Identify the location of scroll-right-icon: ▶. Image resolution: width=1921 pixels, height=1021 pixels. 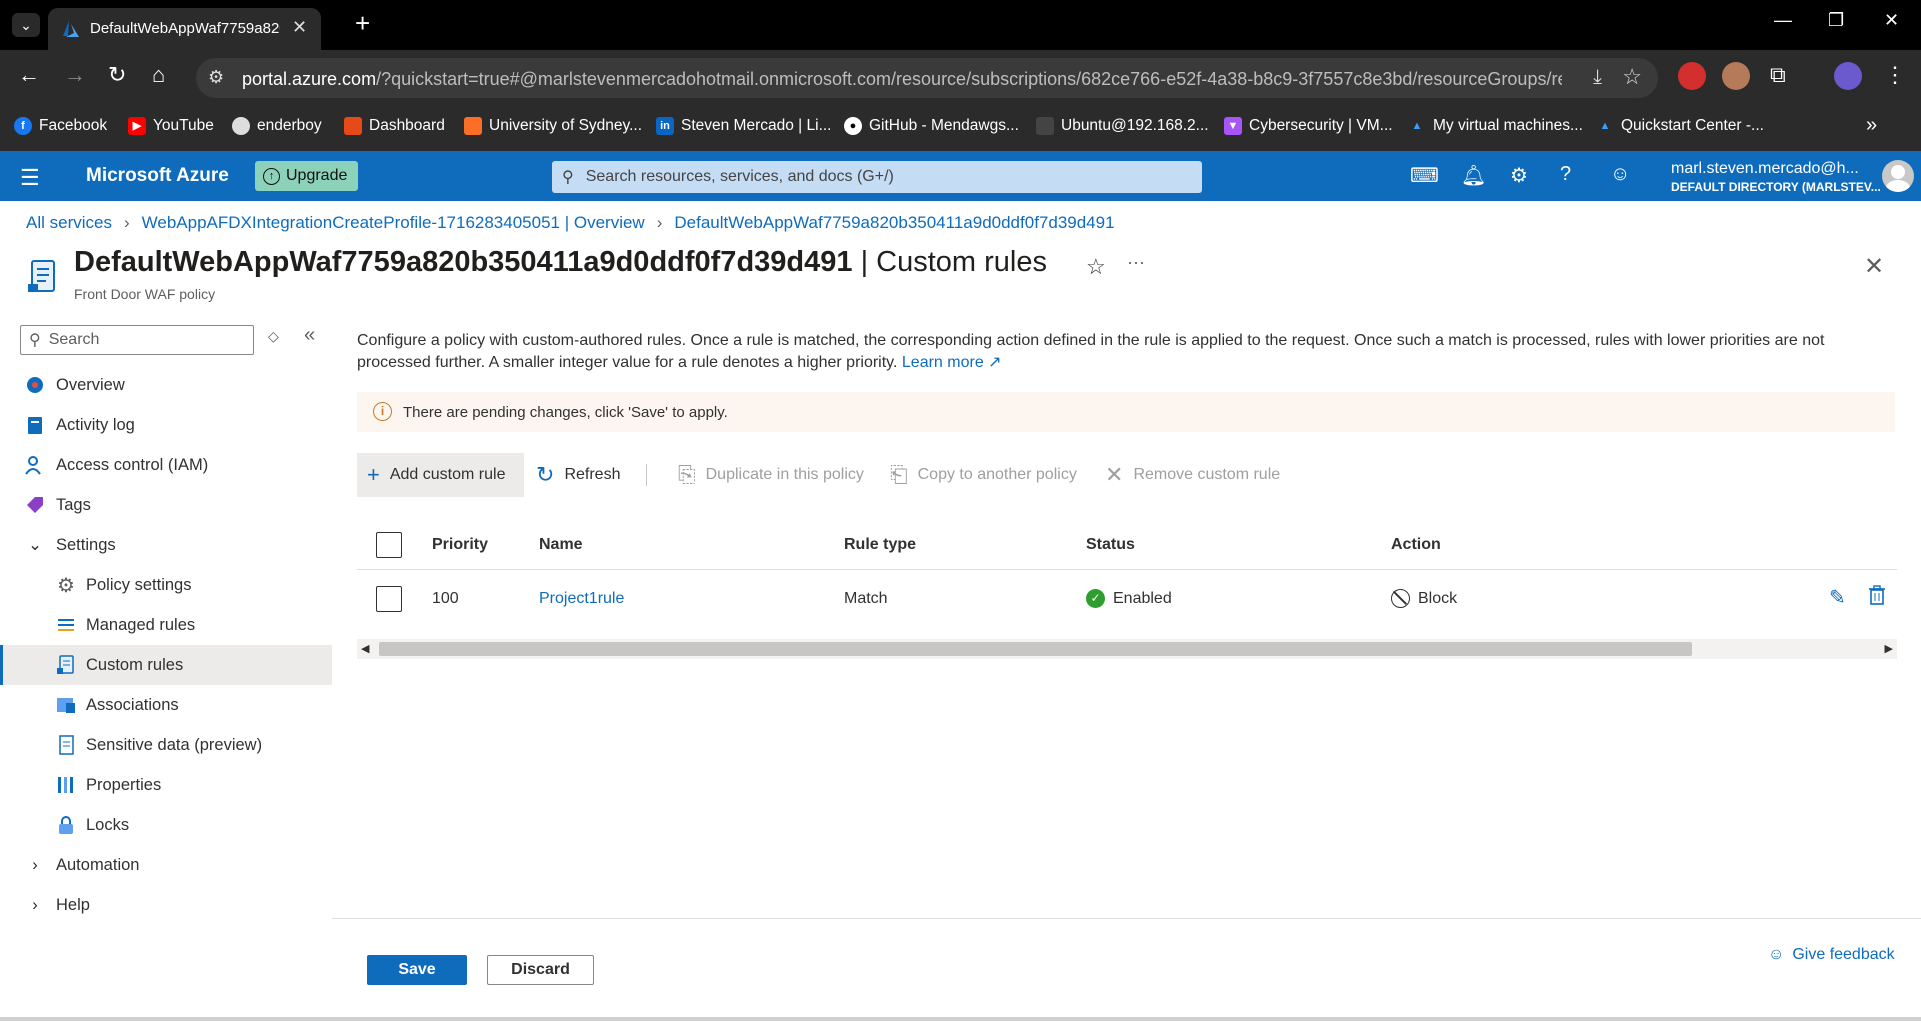
(1889, 648).